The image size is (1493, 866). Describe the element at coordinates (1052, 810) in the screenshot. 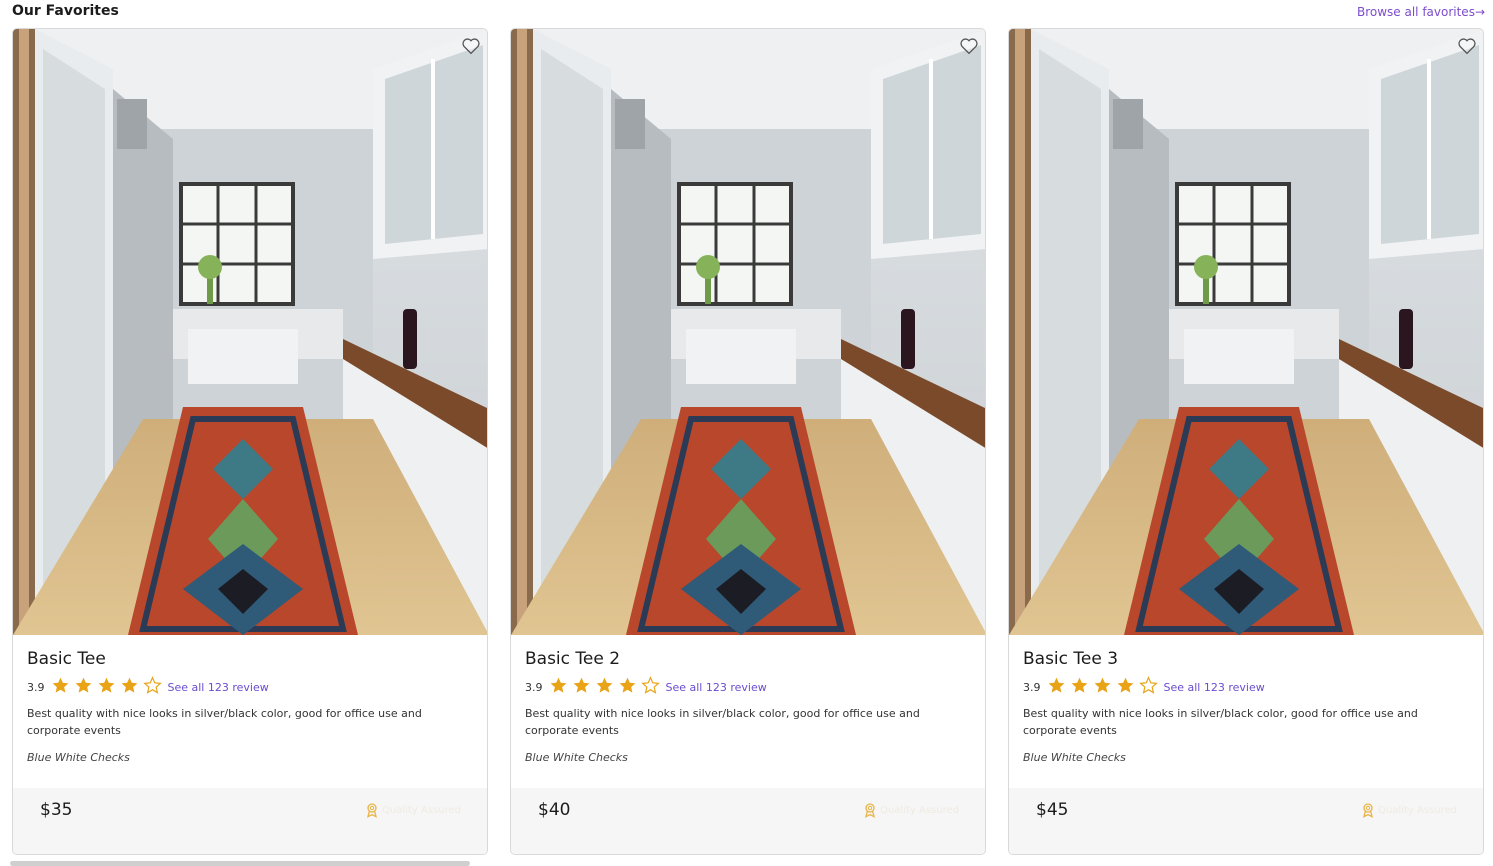

I see `product-price: $45` at that location.